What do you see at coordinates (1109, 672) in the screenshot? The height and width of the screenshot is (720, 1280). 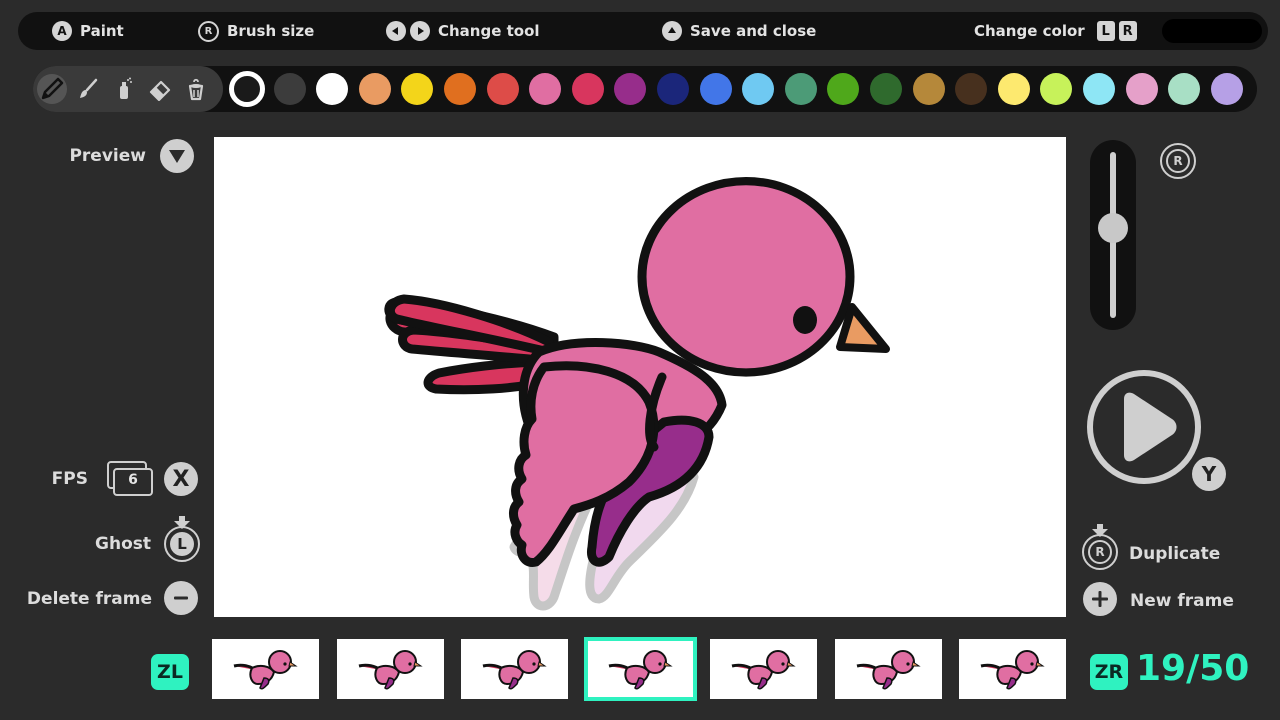 I see `zr-button: ZR` at bounding box center [1109, 672].